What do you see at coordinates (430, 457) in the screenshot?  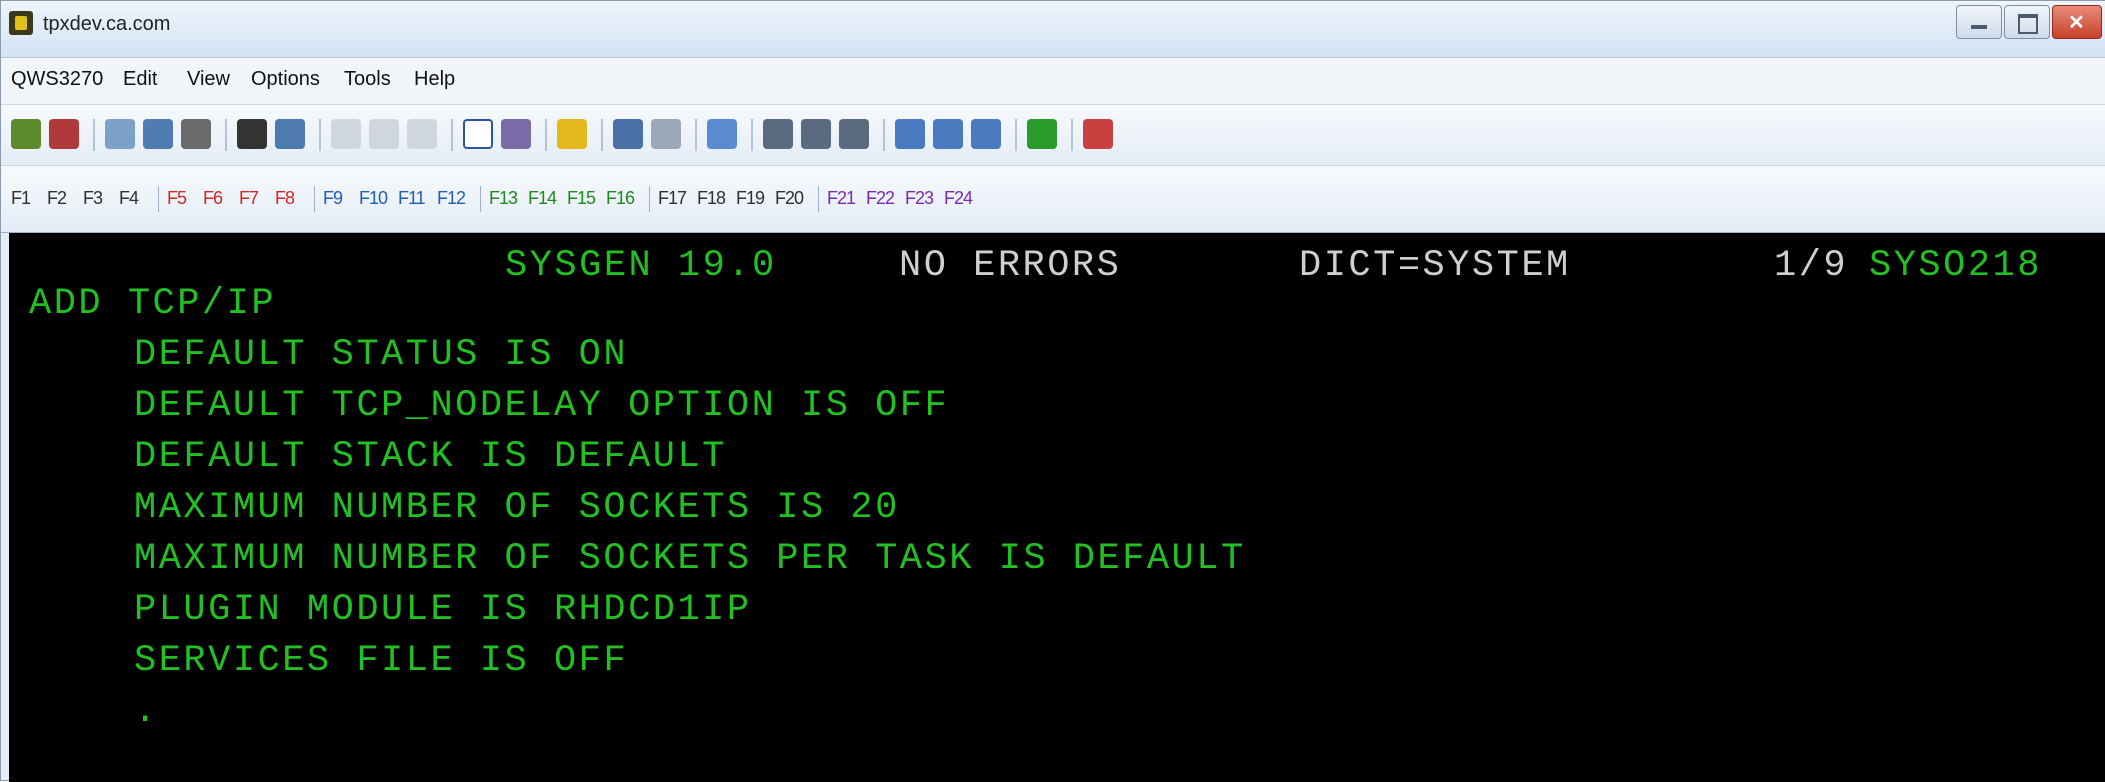 I see `terminal-line: DEFAULT STACK IS DEFAULT` at bounding box center [430, 457].